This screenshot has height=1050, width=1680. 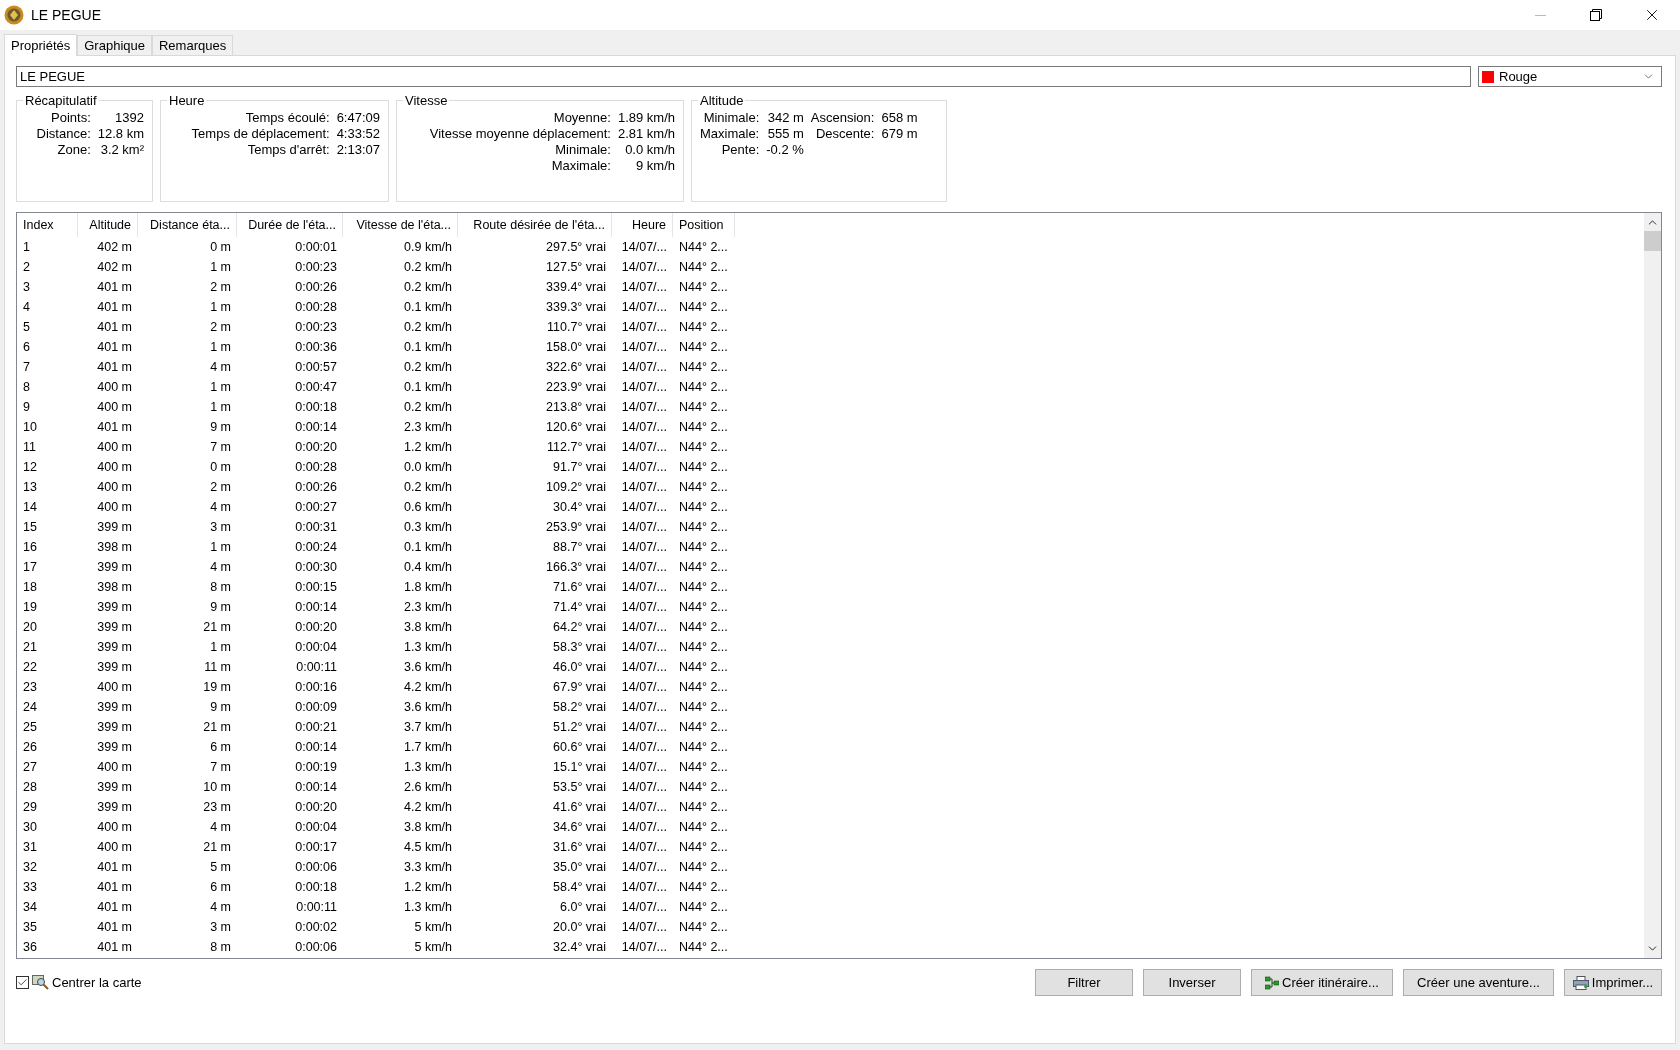 I want to click on name-field: LE PEGUE, so click(x=743, y=76).